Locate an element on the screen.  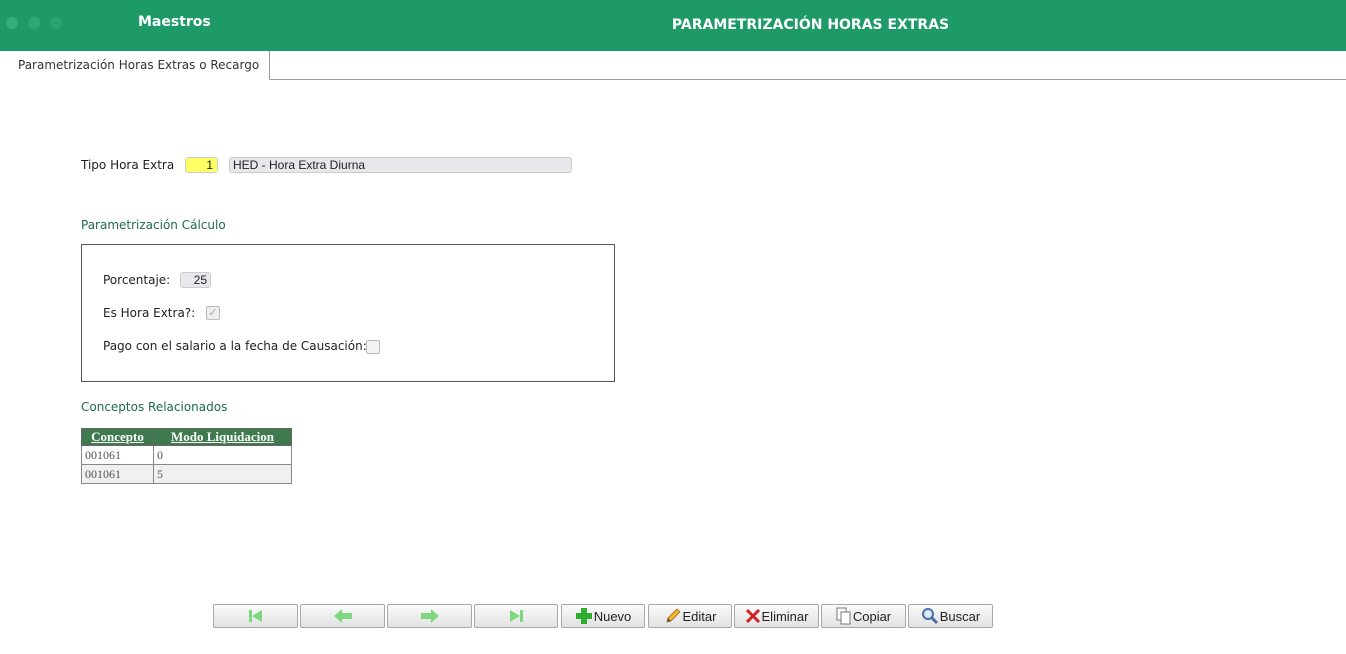
app-header: Maestros PARAMETRIZACIÓN HORAS EXTRAS is located at coordinates (673, 25).